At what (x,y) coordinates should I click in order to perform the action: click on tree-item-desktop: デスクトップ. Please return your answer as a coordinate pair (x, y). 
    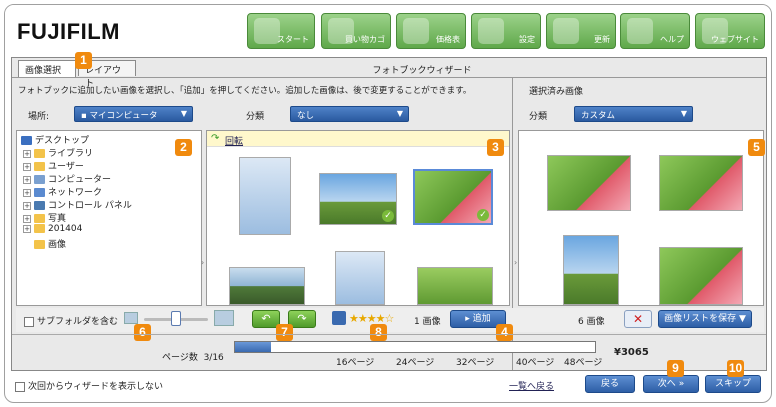
    Looking at the image, I should click on (109, 139).